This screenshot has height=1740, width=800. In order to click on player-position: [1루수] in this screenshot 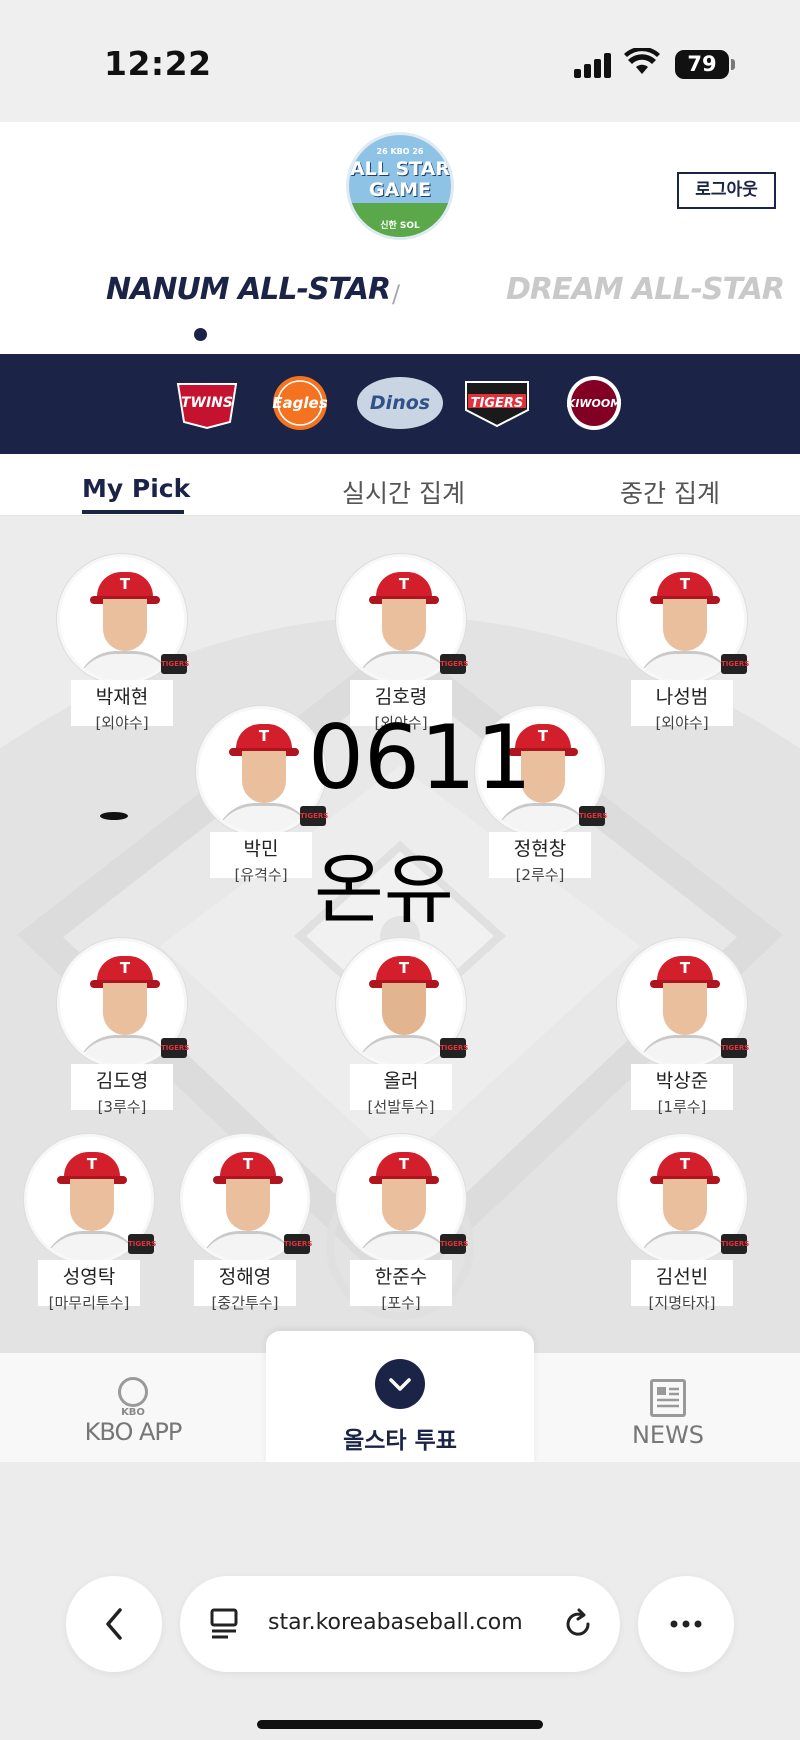, I will do `click(682, 1107)`.